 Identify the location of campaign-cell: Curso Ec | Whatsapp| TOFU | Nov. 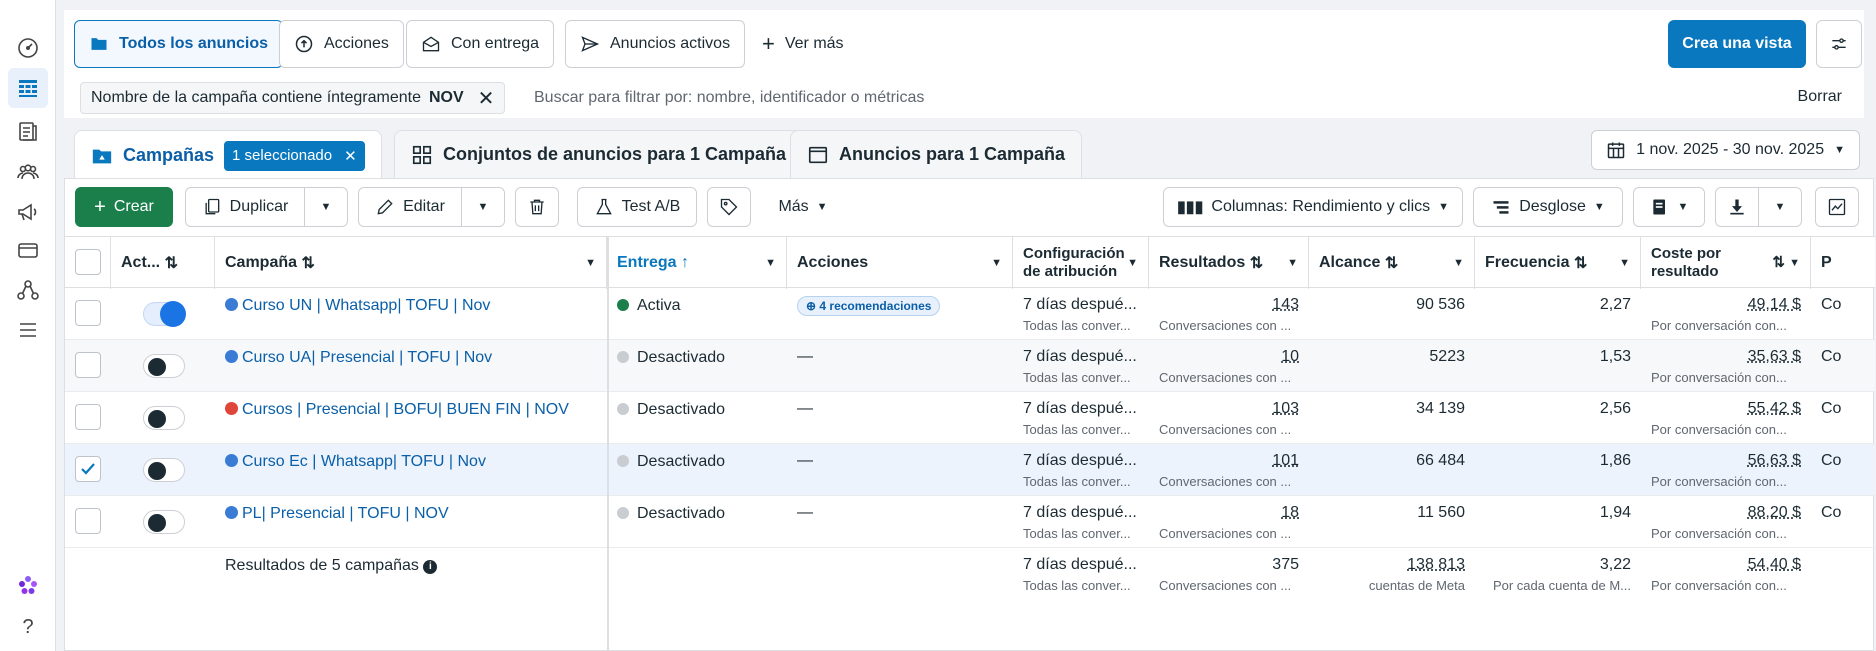
(411, 470).